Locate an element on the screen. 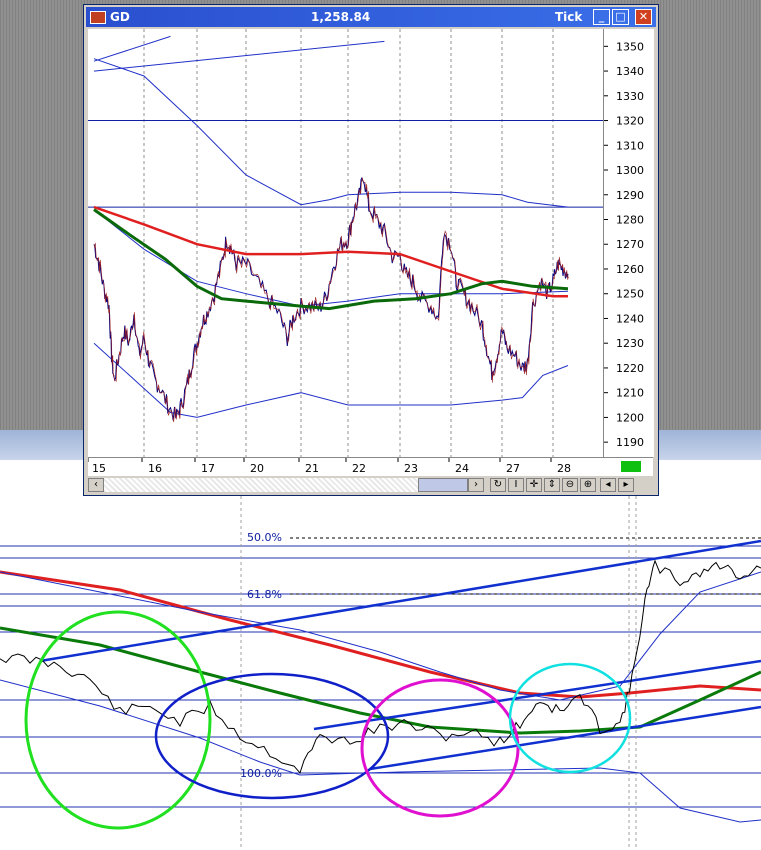 This screenshot has height=850, width=761. y-tick-label: 1220 is located at coordinates (630, 368).